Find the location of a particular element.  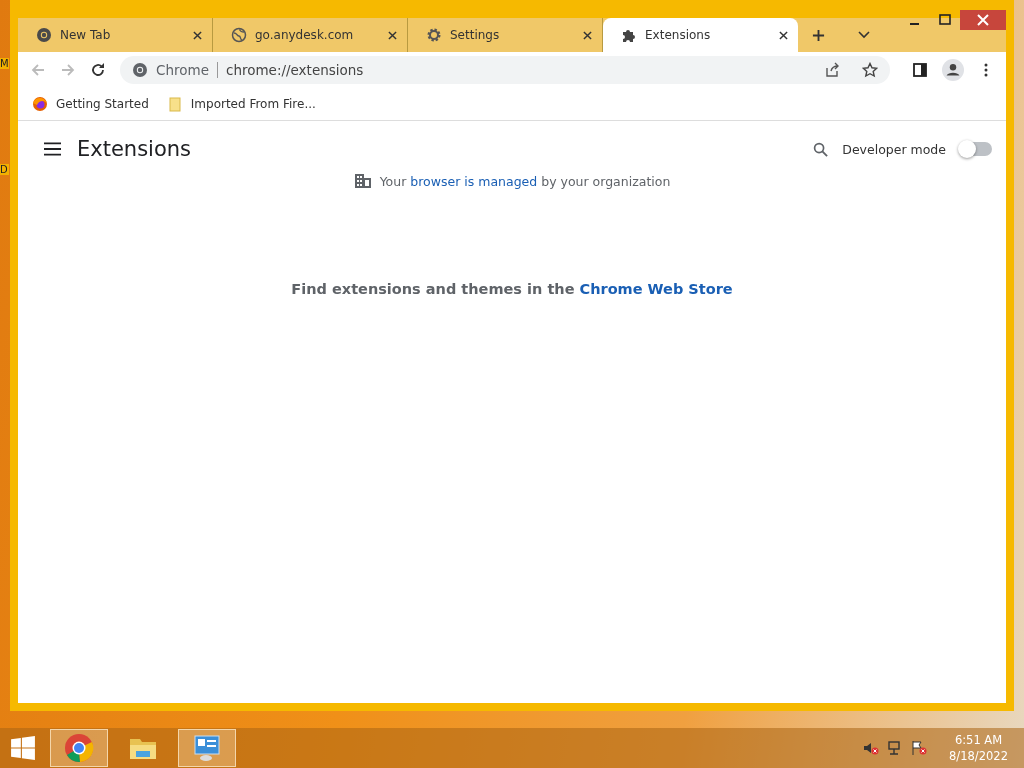

fox-icon is located at coordinates (40, 104).